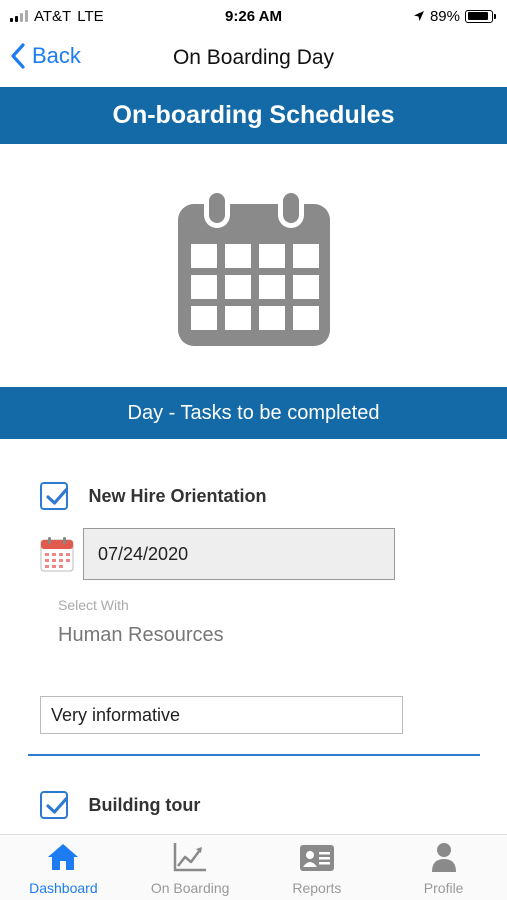 This screenshot has height=900, width=507. I want to click on section-header-label: Day - Tasks to be completed, so click(253, 412).